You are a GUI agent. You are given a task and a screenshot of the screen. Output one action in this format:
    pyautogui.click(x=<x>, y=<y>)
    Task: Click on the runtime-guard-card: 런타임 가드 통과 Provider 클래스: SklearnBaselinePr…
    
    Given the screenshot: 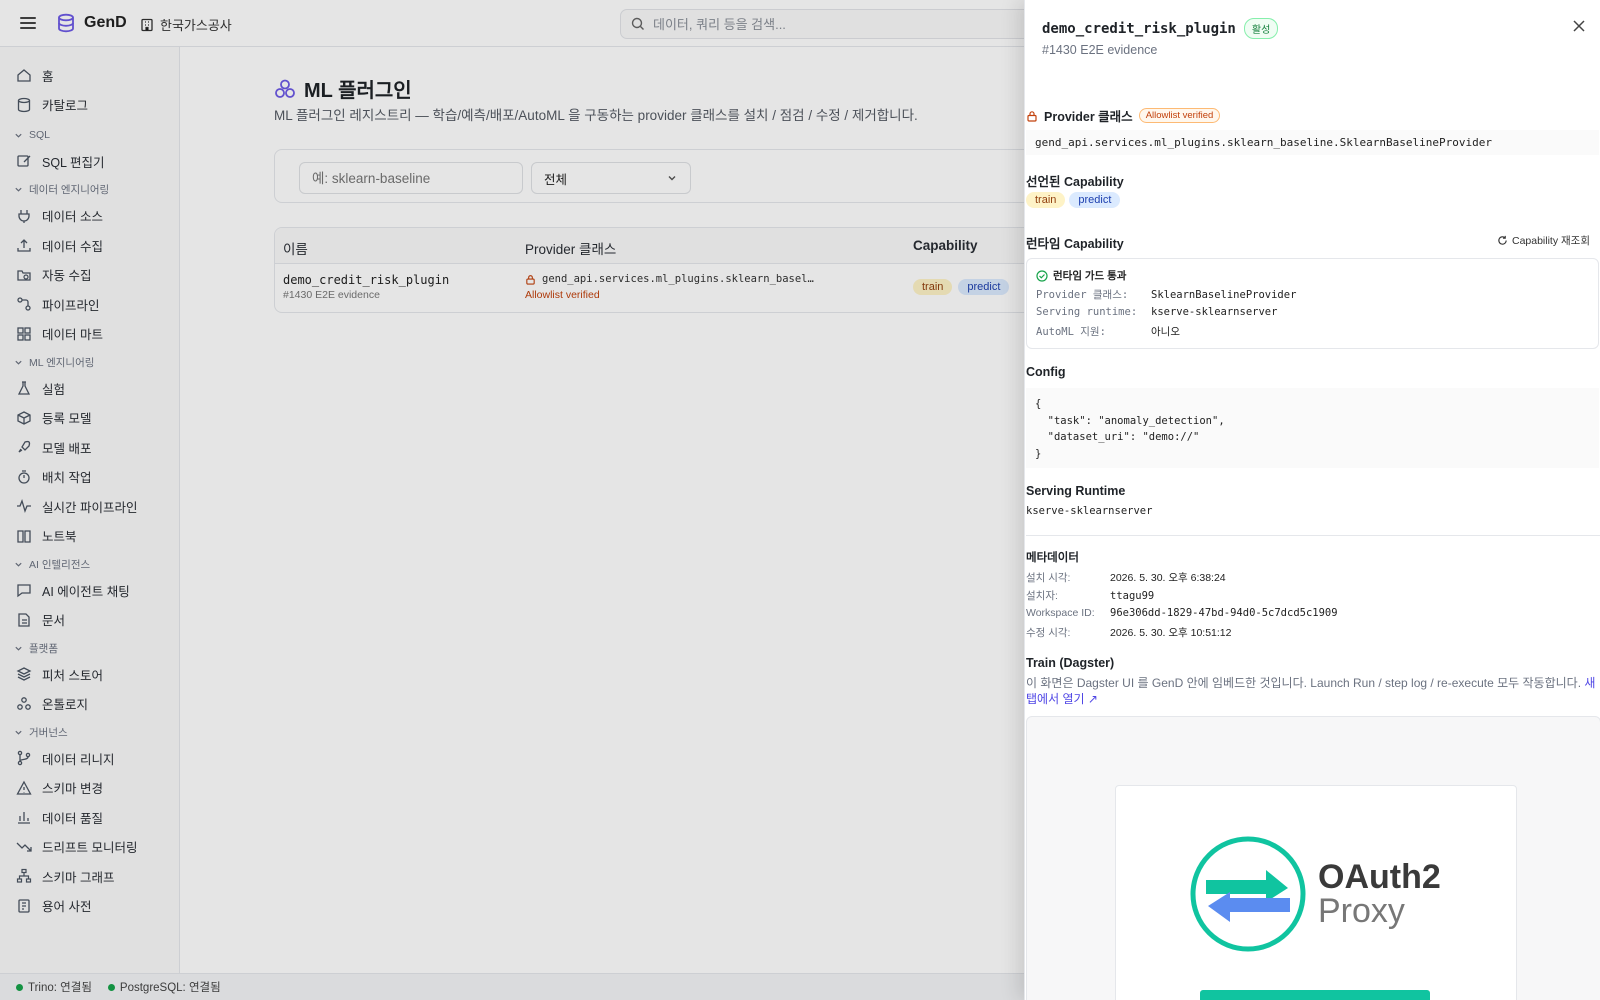 What is the action you would take?
    pyautogui.click(x=1312, y=303)
    